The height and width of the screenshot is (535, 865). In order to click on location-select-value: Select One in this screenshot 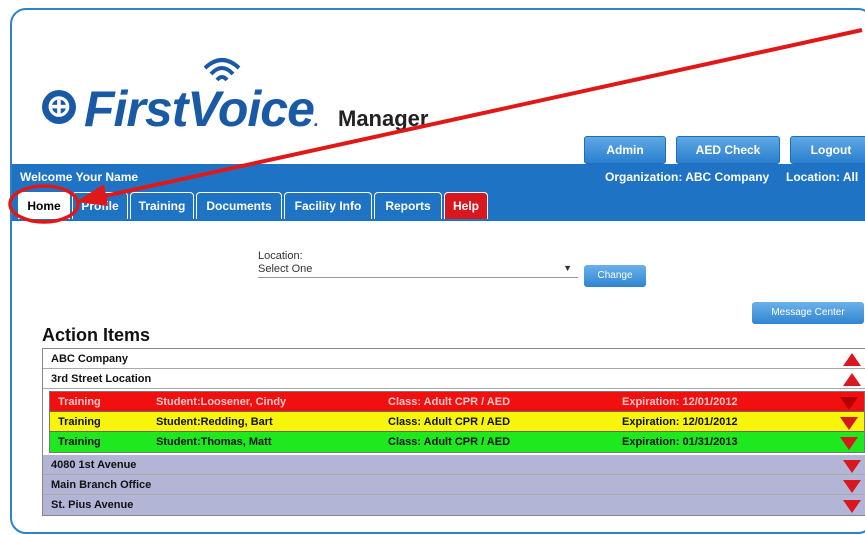, I will do `click(285, 269)`.